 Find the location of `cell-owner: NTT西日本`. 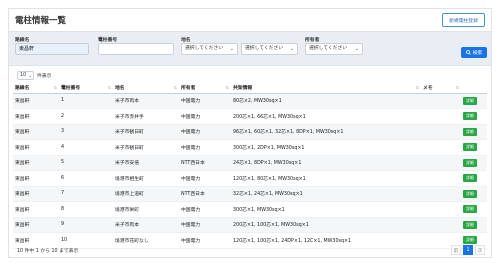

cell-owner: NTT西日本 is located at coordinates (205, 194).